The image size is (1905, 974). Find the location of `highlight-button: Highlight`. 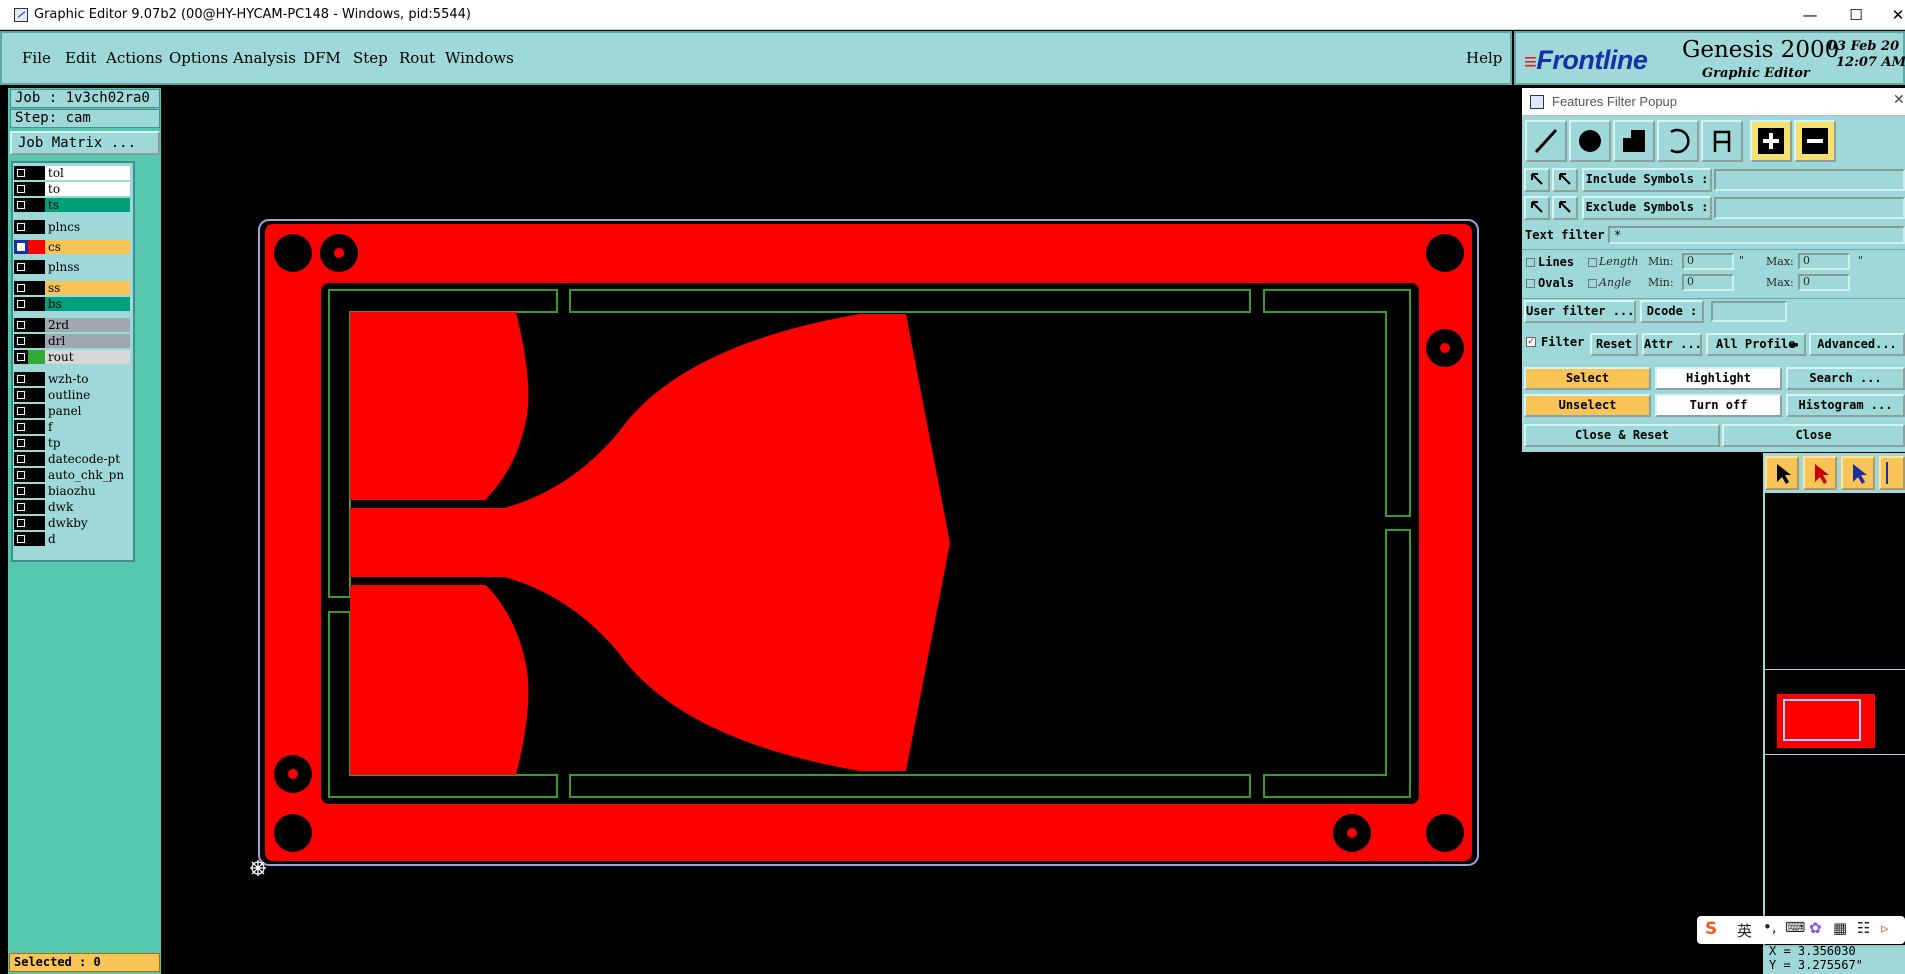

highlight-button: Highlight is located at coordinates (1718, 378).